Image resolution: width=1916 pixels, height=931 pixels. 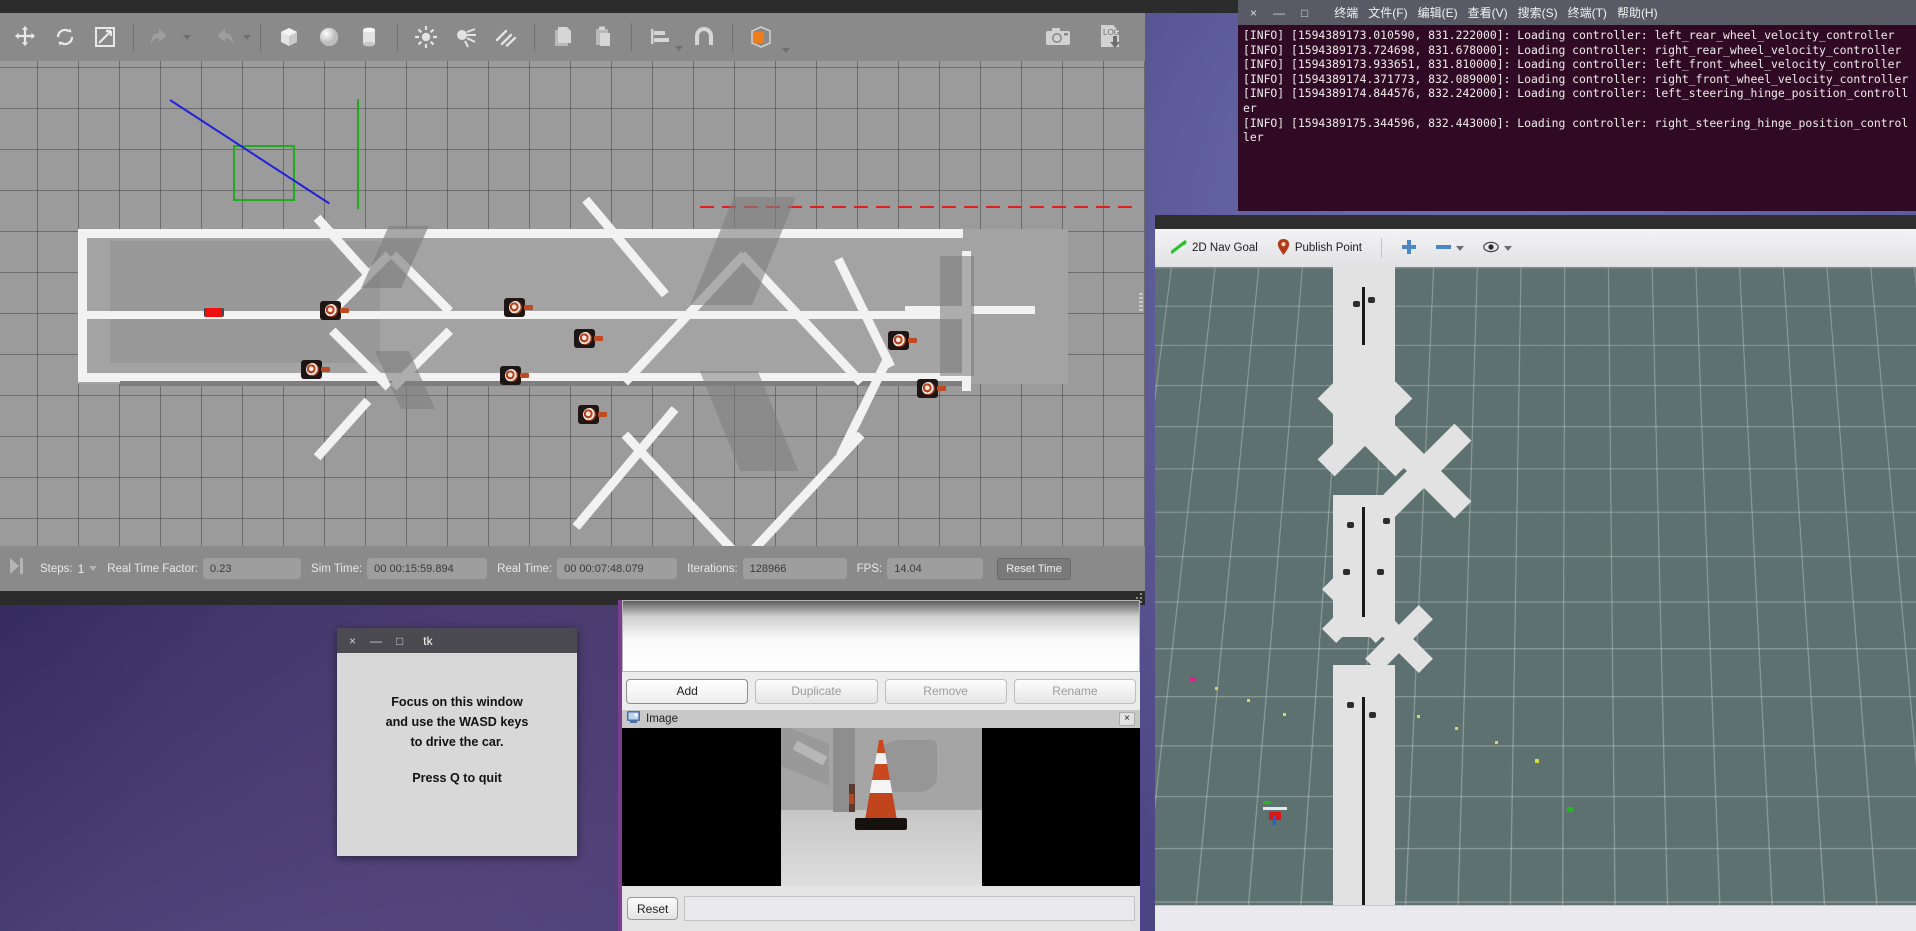 I want to click on snap-icon, so click(x=704, y=37).